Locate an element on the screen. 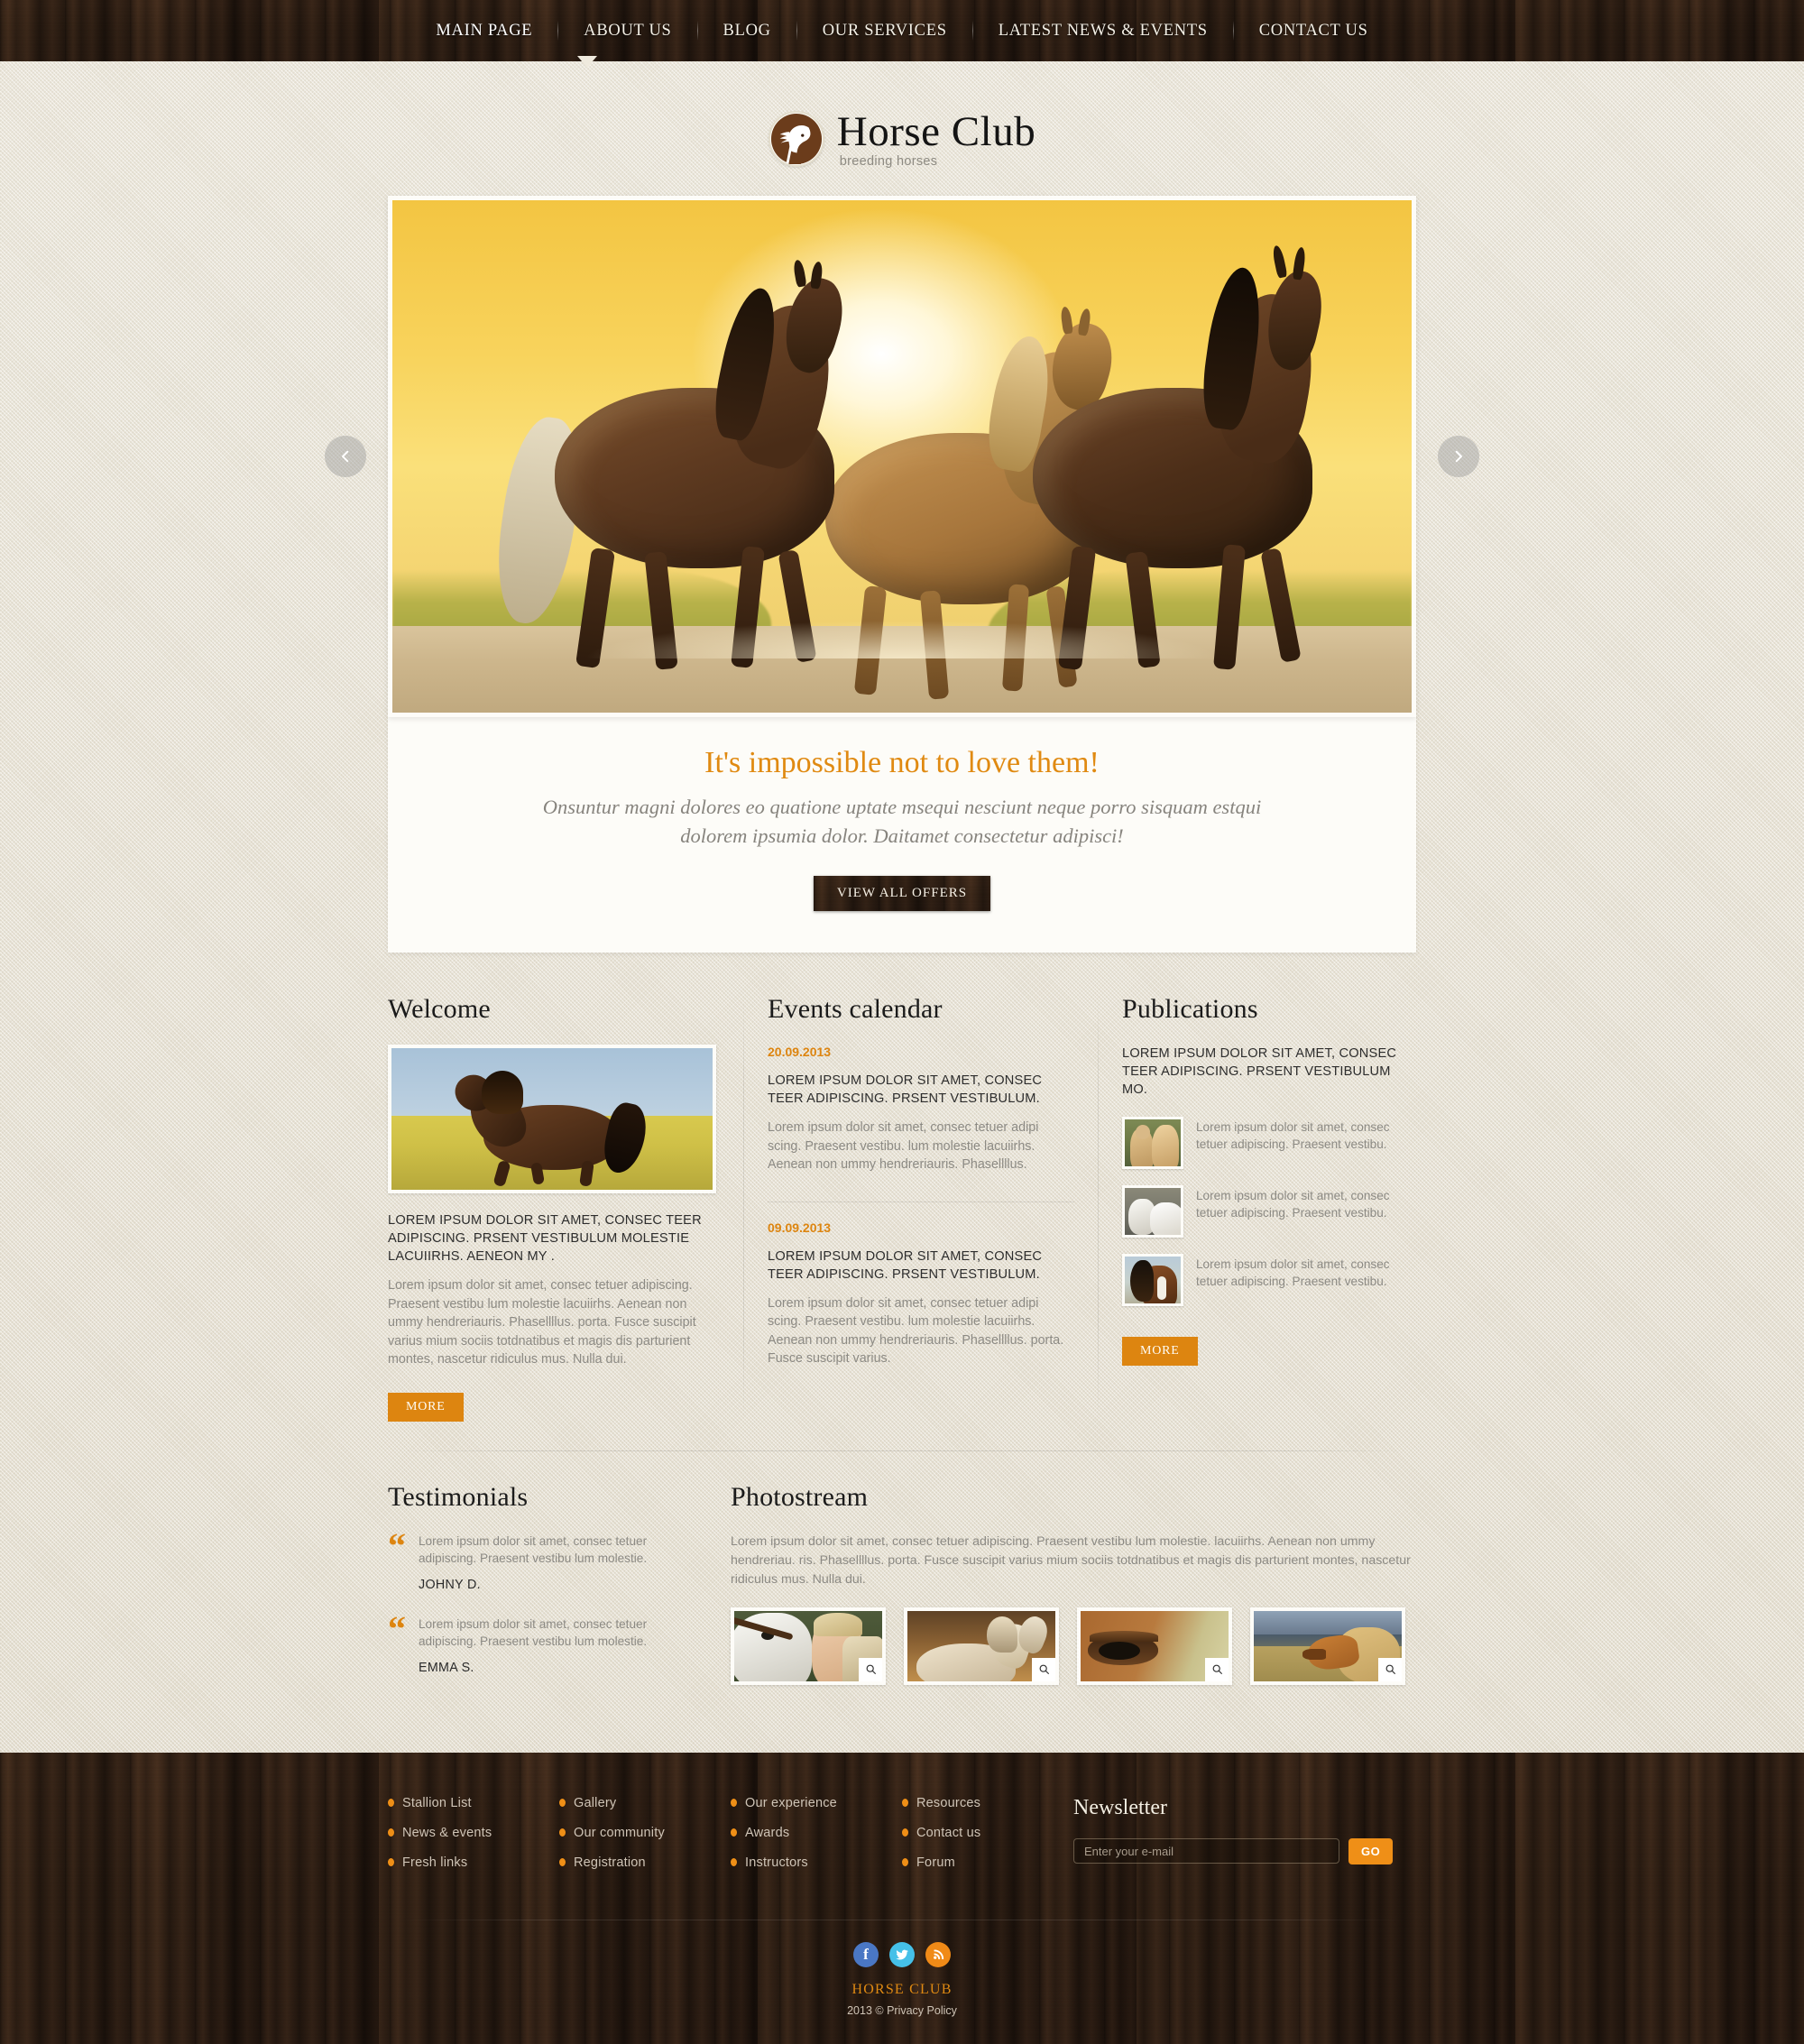 The width and height of the screenshot is (1804, 2044). header-logo-row: Horse Club breeding horses is located at coordinates (902, 129).